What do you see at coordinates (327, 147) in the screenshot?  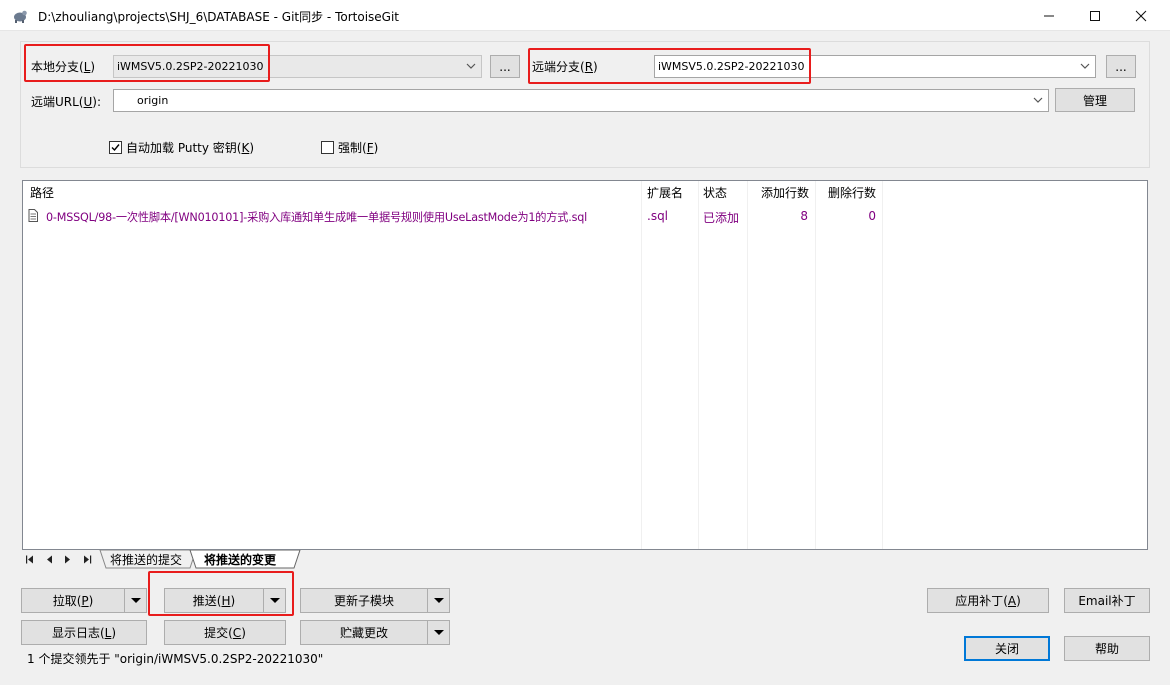 I see `force-checkbox` at bounding box center [327, 147].